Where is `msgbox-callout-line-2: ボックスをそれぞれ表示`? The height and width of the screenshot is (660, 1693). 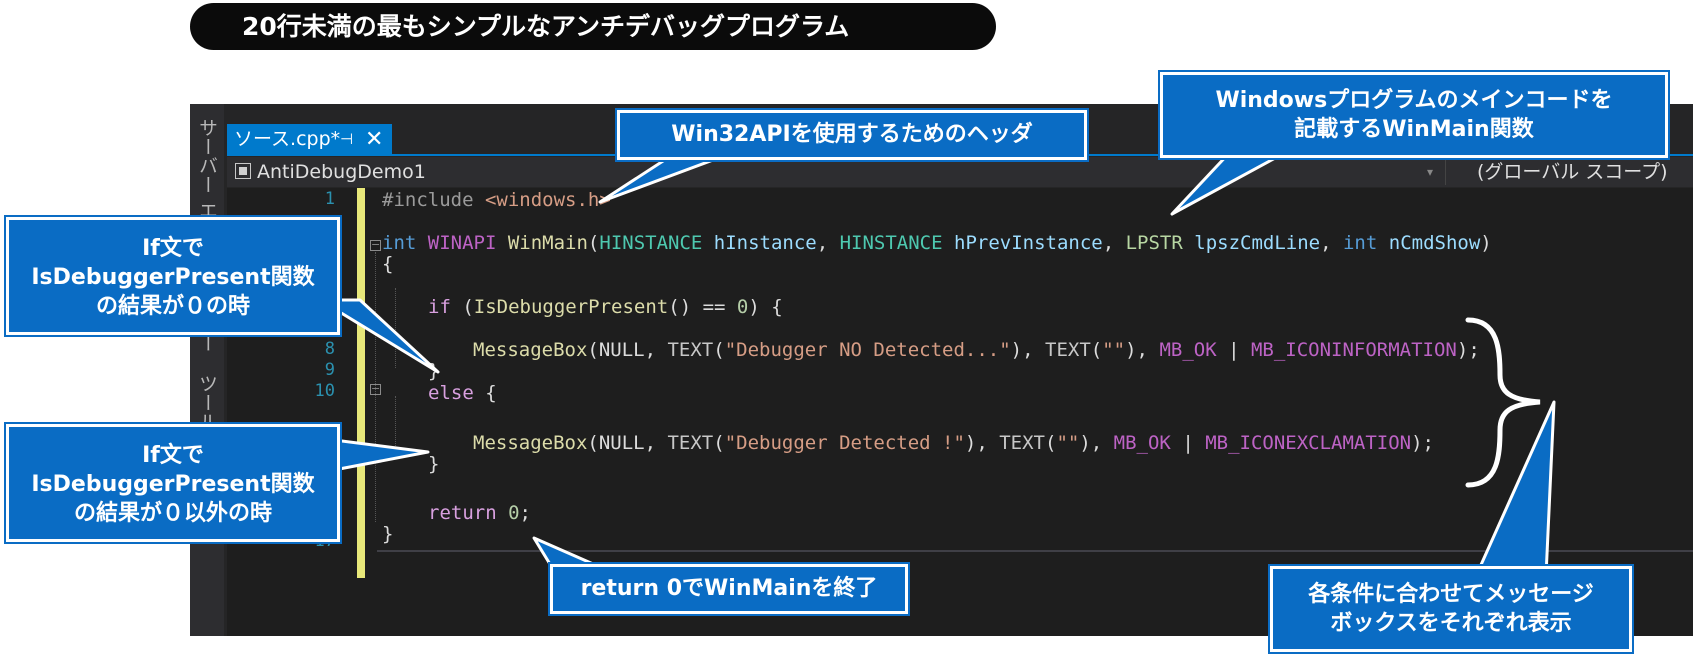
msgbox-callout-line-2: ボックスをそれぞれ表示 is located at coordinates (1451, 623).